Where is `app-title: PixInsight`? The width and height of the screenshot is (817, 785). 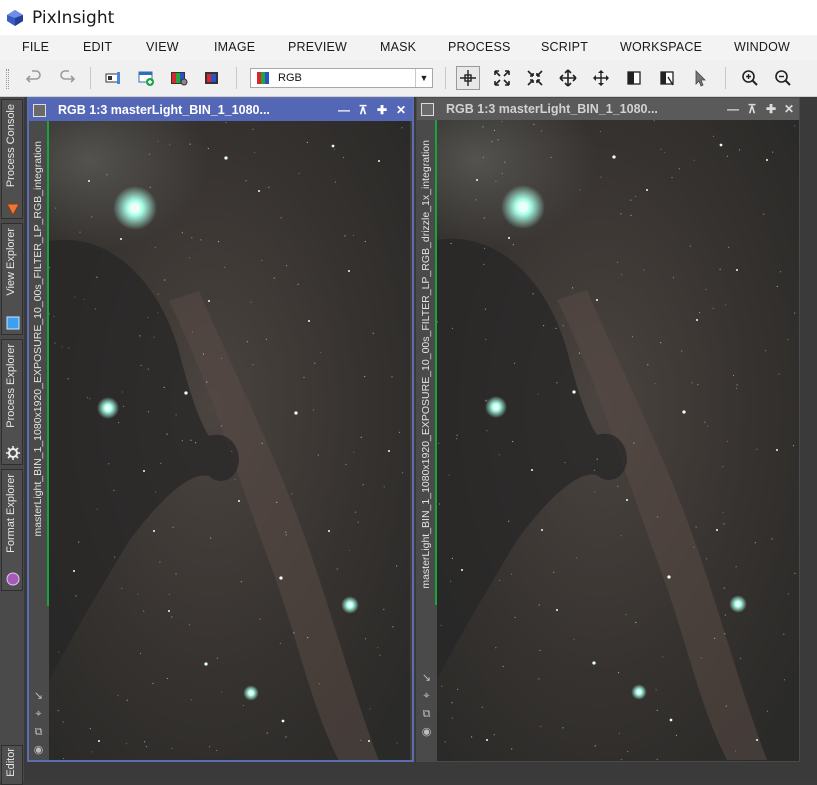
app-title: PixInsight is located at coordinates (73, 17).